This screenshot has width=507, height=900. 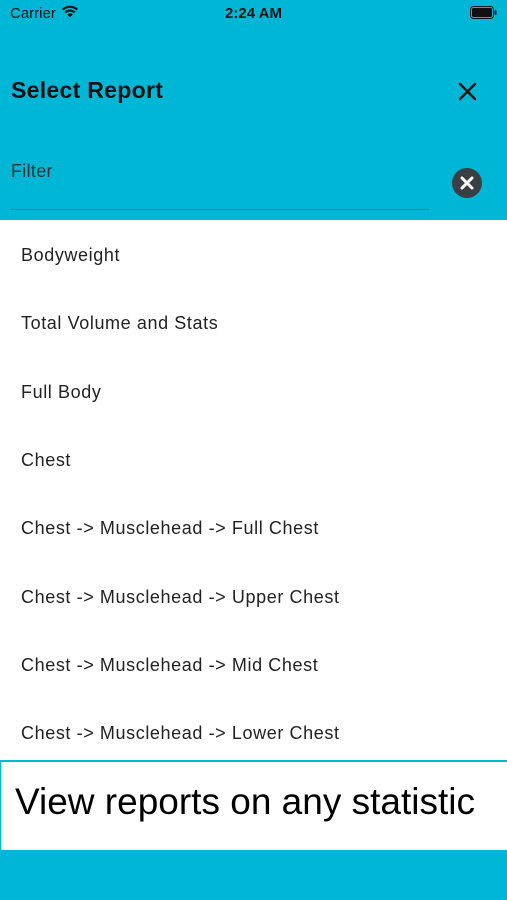 I want to click on report-item-chest-upper: Chest -> Musclehead -> Upper Chest, so click(x=256, y=597).